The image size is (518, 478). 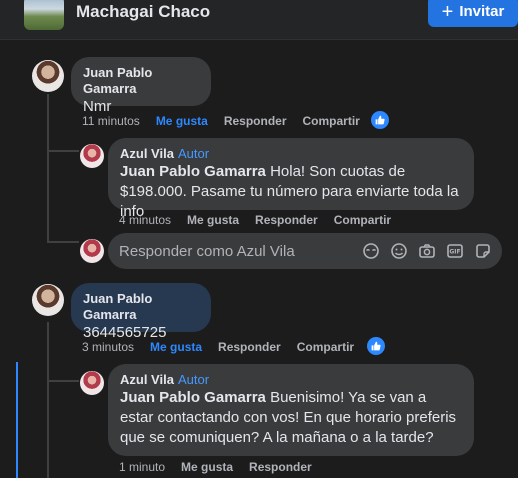 What do you see at coordinates (17, 420) in the screenshot?
I see `highlight-marker` at bounding box center [17, 420].